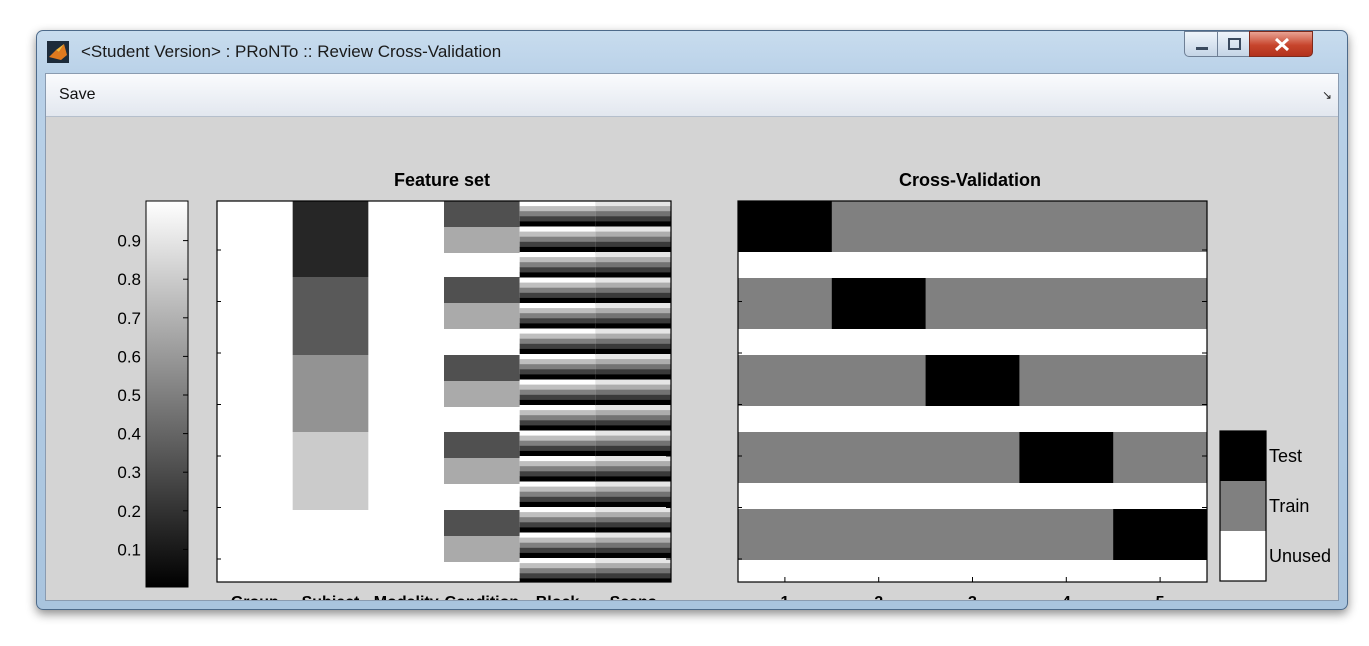 Image resolution: width=1369 pixels, height=646 pixels. I want to click on feature-set-column-label: Modality, so click(406, 597).